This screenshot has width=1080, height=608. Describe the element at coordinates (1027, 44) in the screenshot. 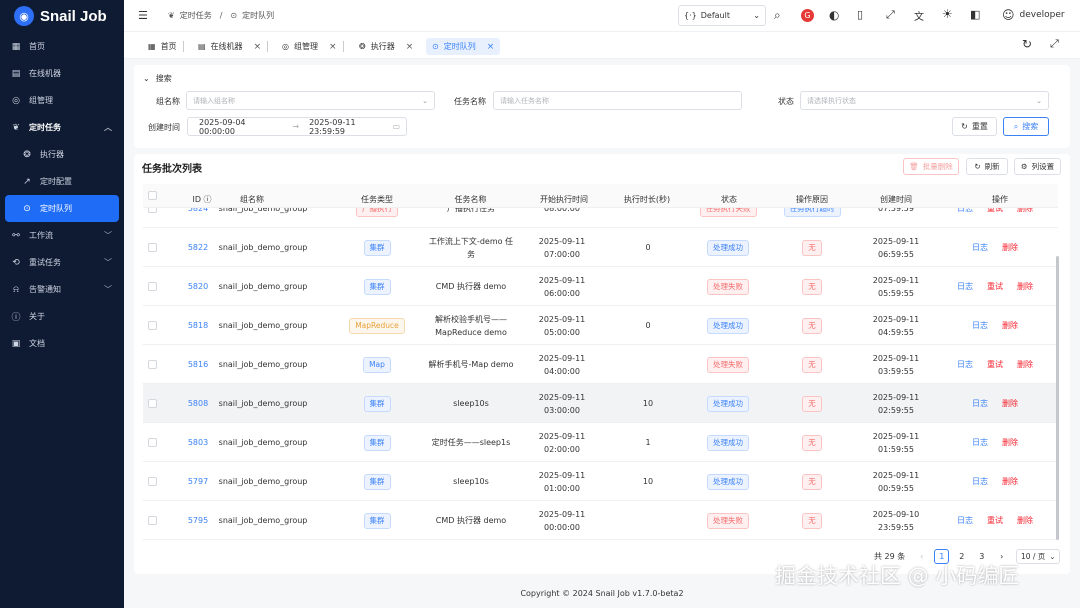

I see `reload-icon: ↻` at that location.